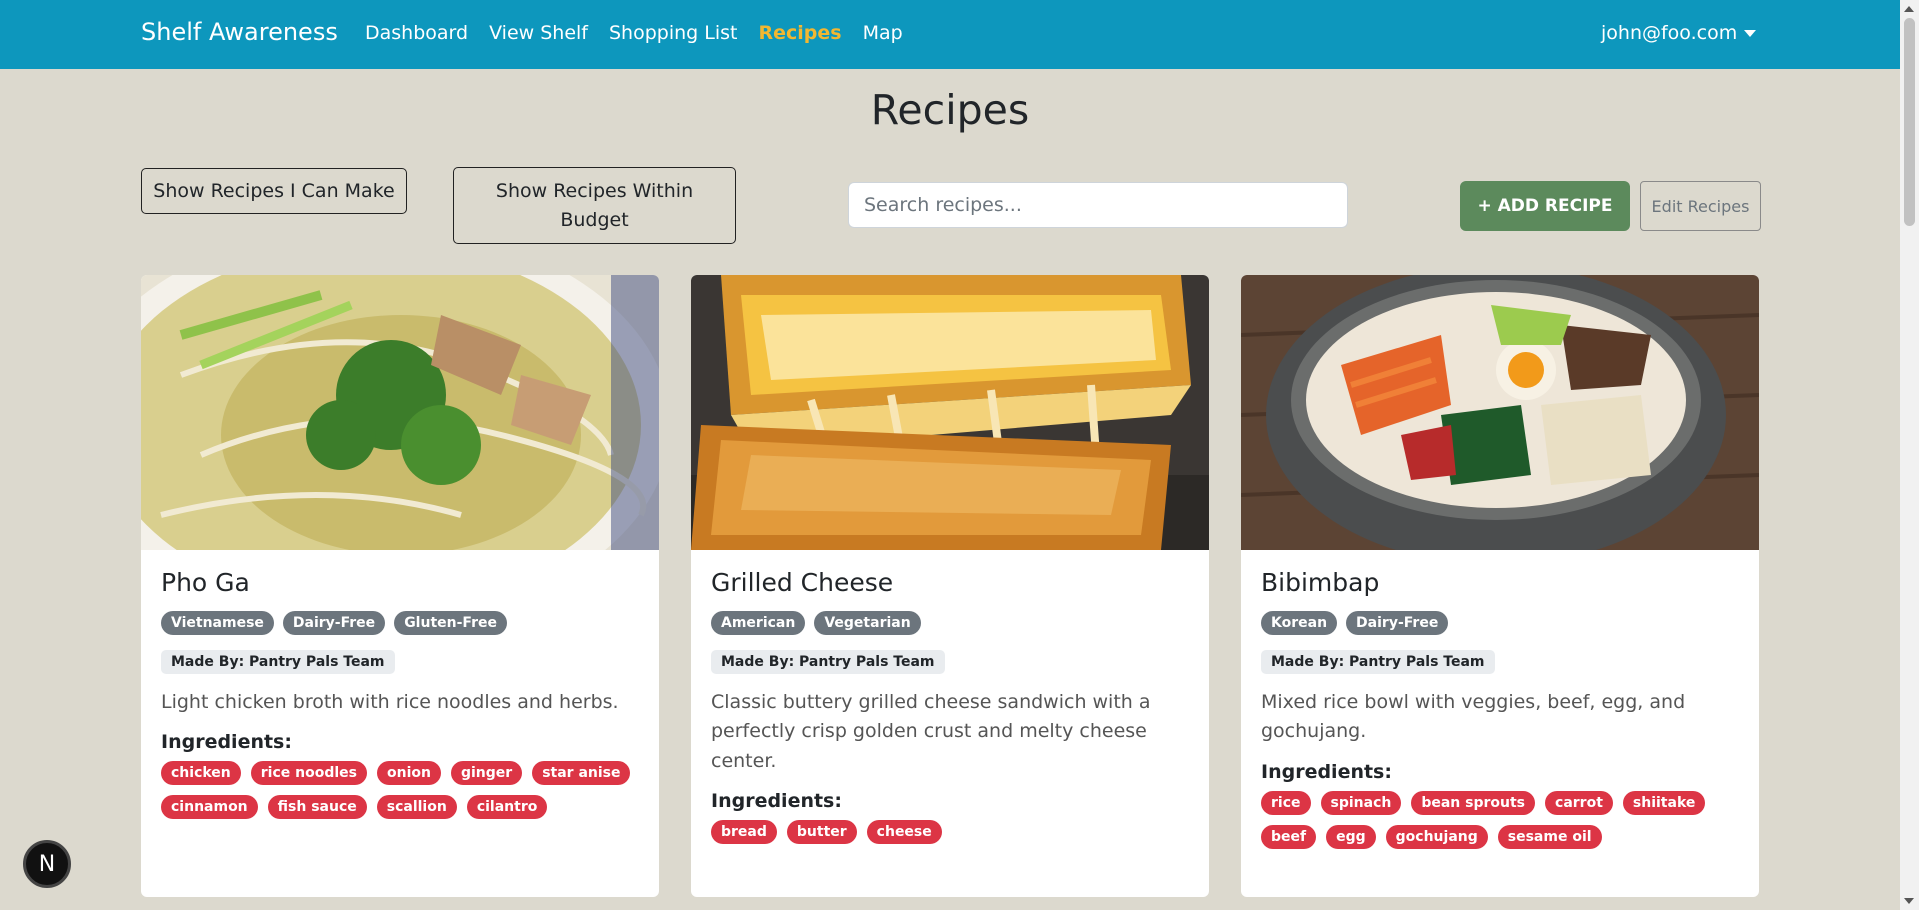 Image resolution: width=1919 pixels, height=910 pixels. I want to click on ingredient-list: bread butter cheese, so click(950, 832).